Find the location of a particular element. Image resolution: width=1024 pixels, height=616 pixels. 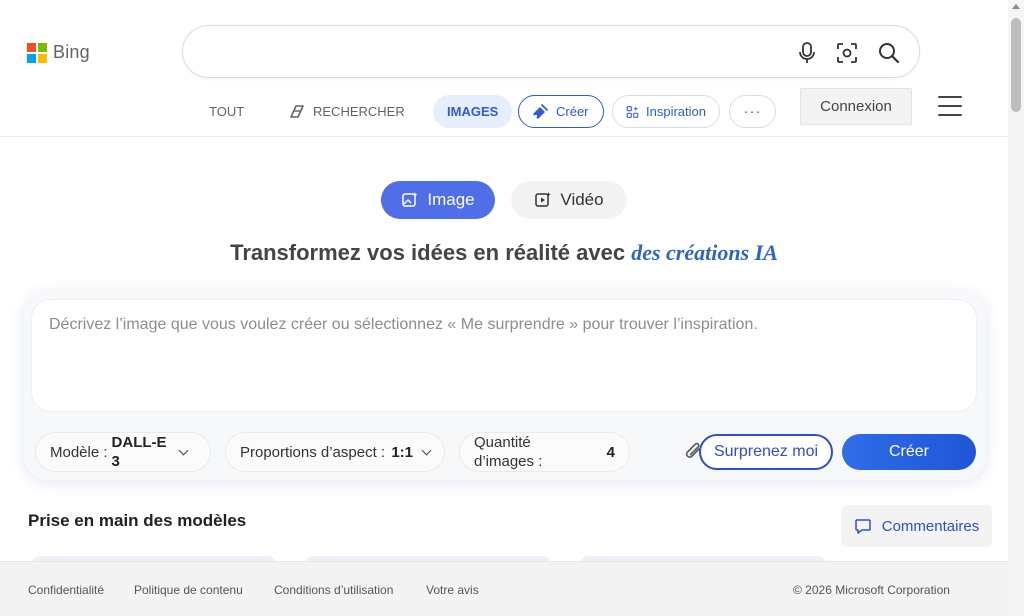

scroll-up-arrow-icon is located at coordinates (1016, 6).